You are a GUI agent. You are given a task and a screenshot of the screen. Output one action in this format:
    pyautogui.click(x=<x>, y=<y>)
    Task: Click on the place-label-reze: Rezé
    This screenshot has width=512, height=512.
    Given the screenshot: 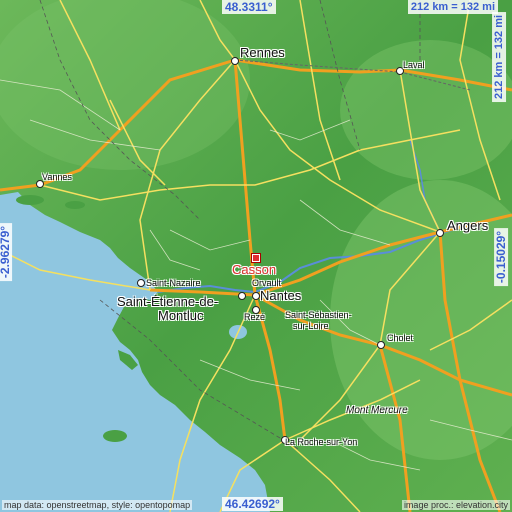 What is the action you would take?
    pyautogui.click(x=255, y=317)
    